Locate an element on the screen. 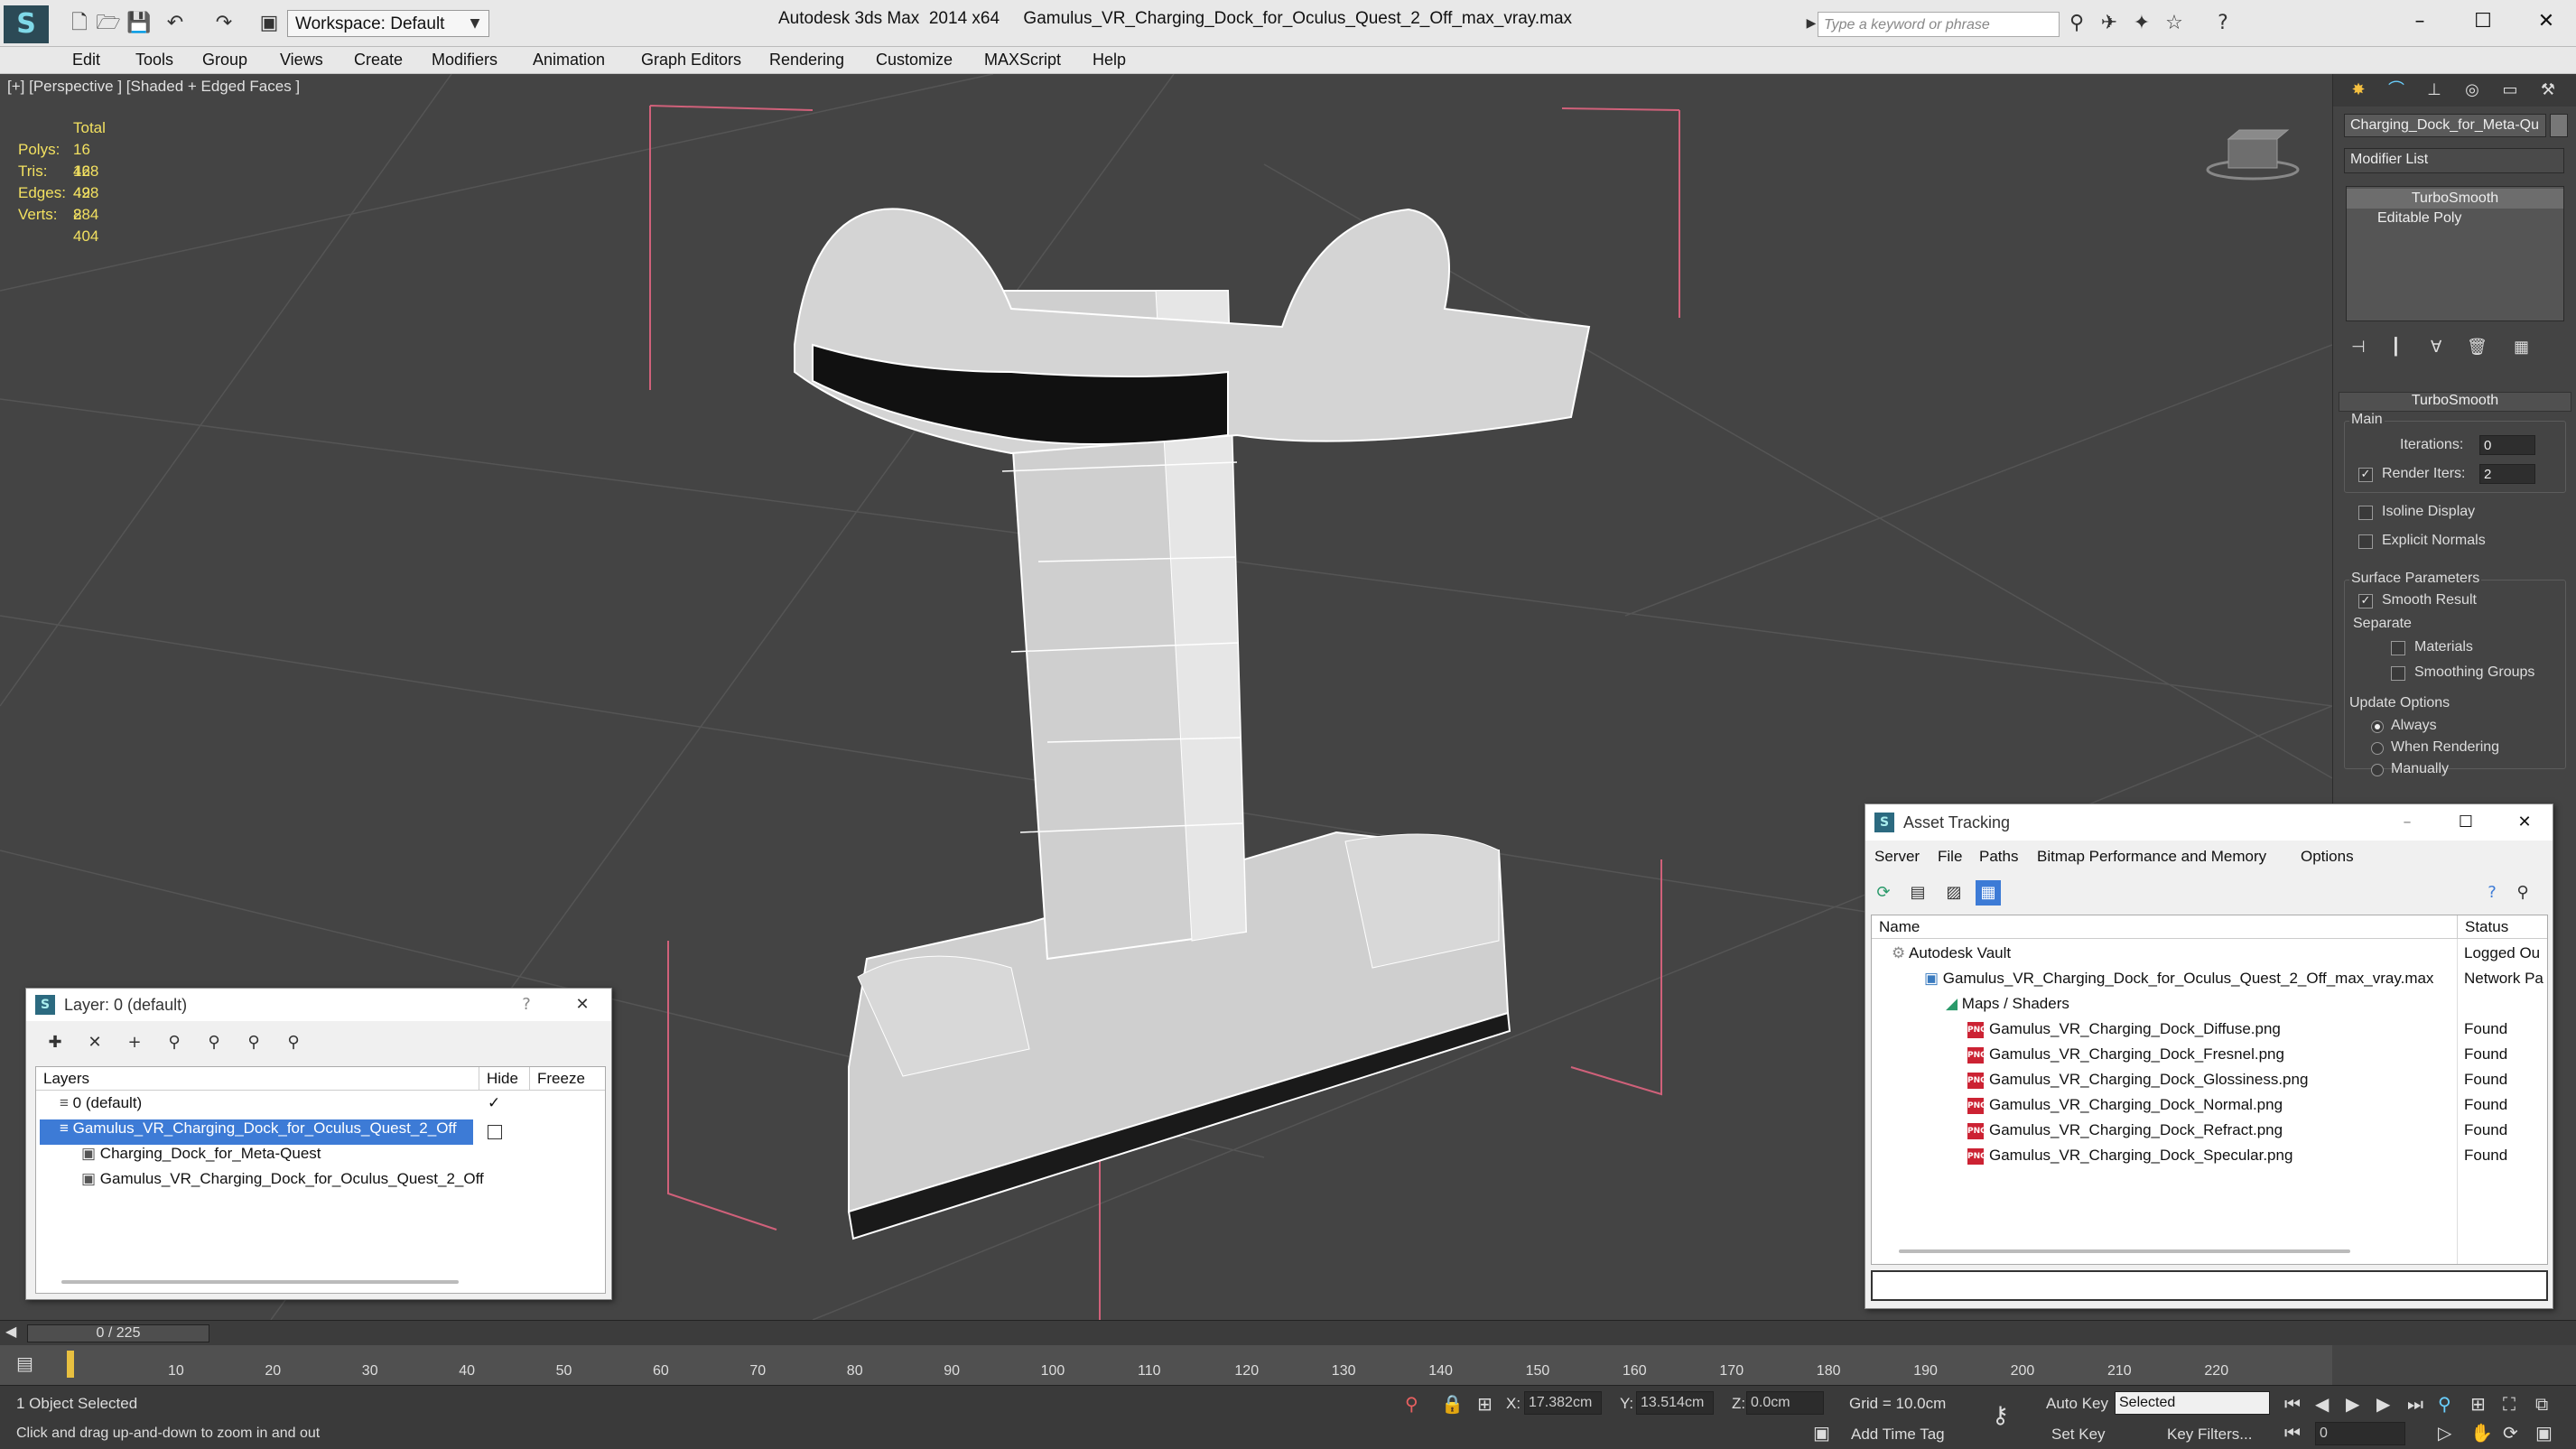 This screenshot has height=1449, width=2576. layer-col-freeze: Freeze is located at coordinates (567, 1079).